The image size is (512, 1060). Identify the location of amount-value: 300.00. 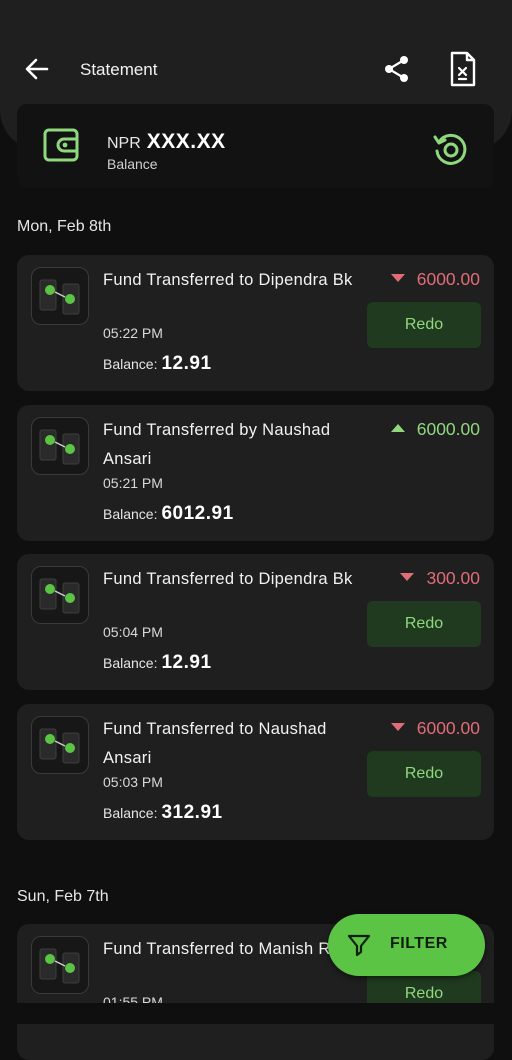
(453, 578).